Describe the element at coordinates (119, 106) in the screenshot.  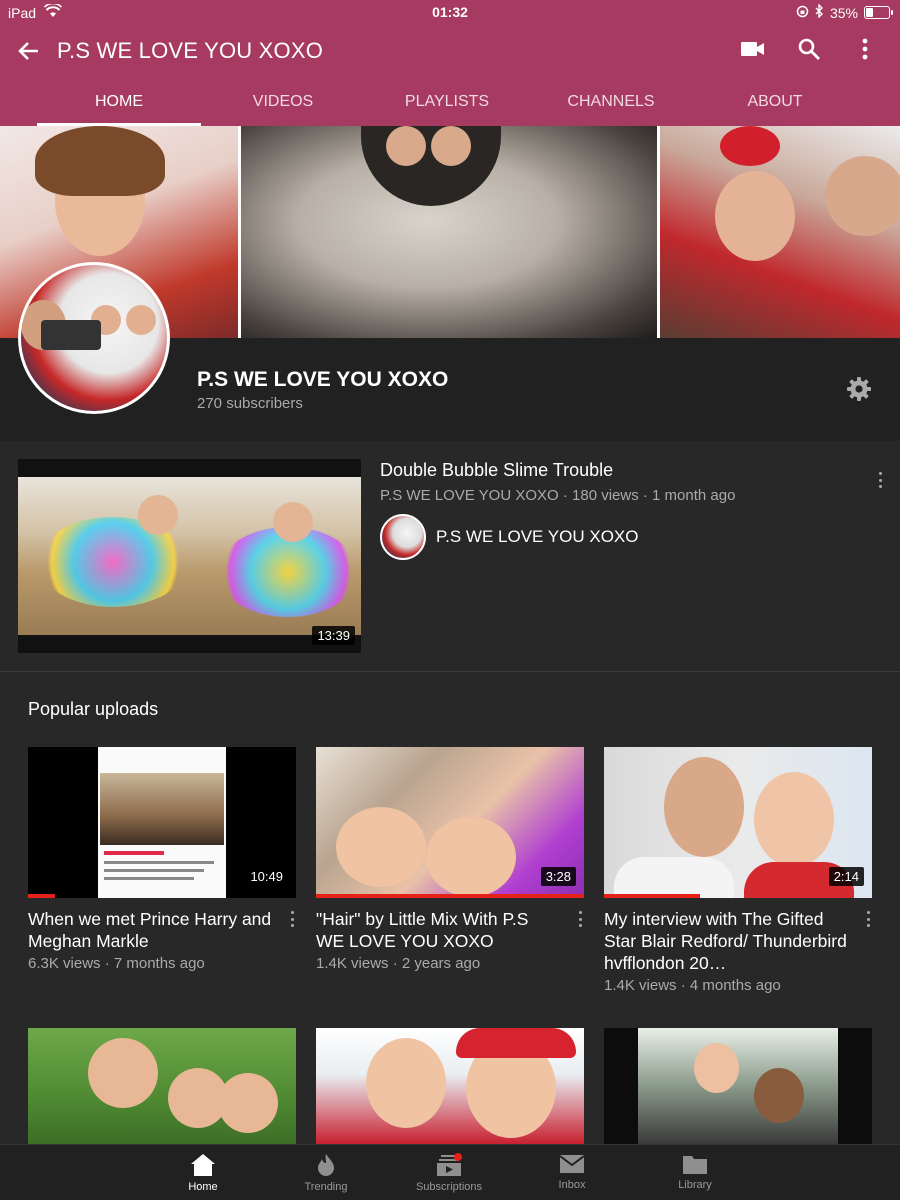
I see `tab-home: HOME` at that location.